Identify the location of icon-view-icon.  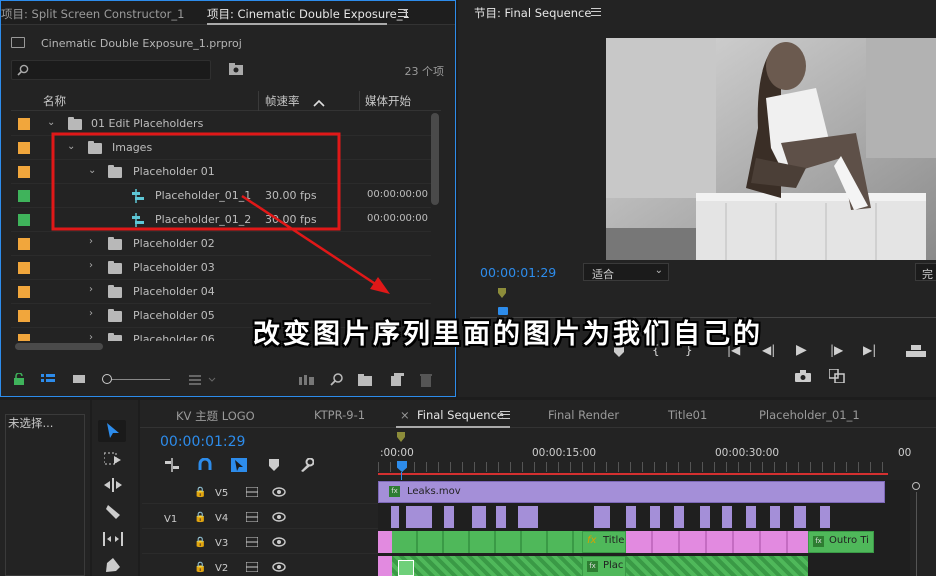
(79, 380).